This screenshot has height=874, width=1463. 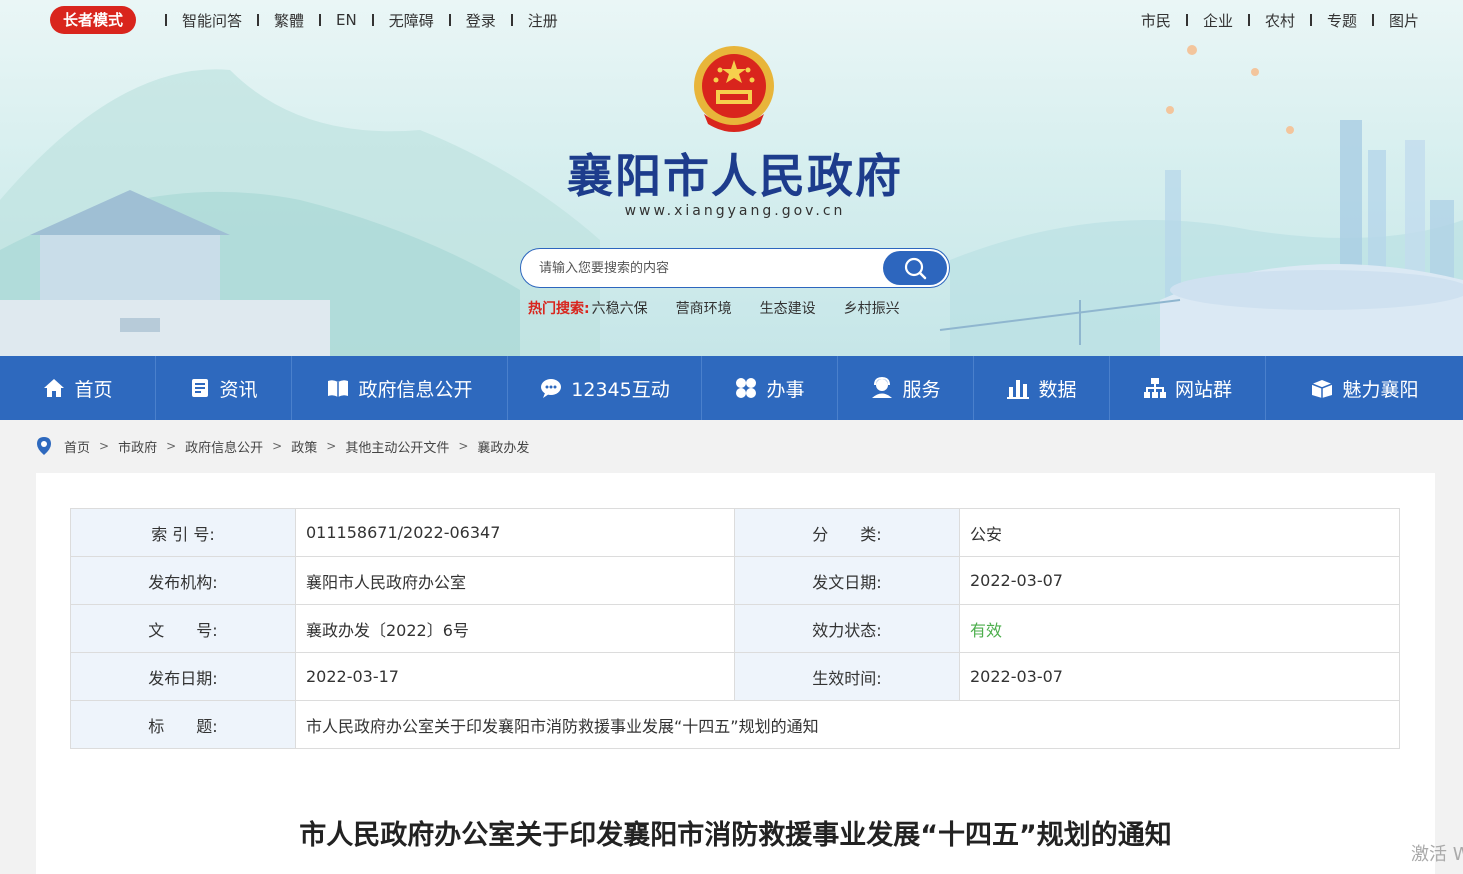 I want to click on nav-item-label: 资讯, so click(x=238, y=389).